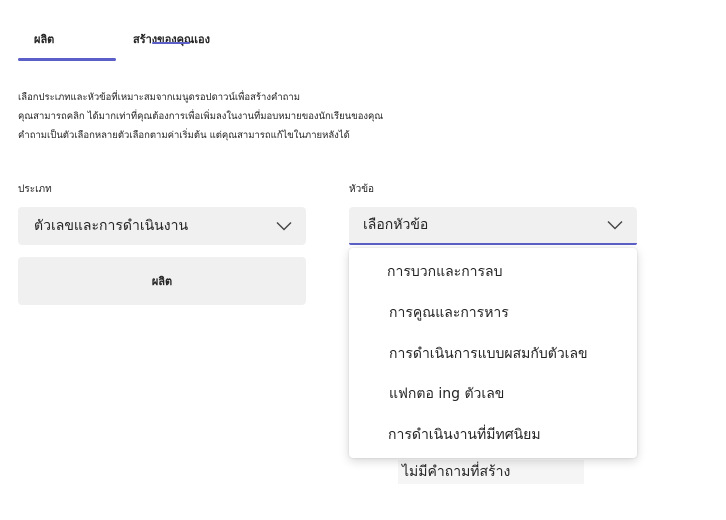 The height and width of the screenshot is (520, 726). Describe the element at coordinates (162, 281) in the screenshot. I see `generate-button: ผลิต` at that location.